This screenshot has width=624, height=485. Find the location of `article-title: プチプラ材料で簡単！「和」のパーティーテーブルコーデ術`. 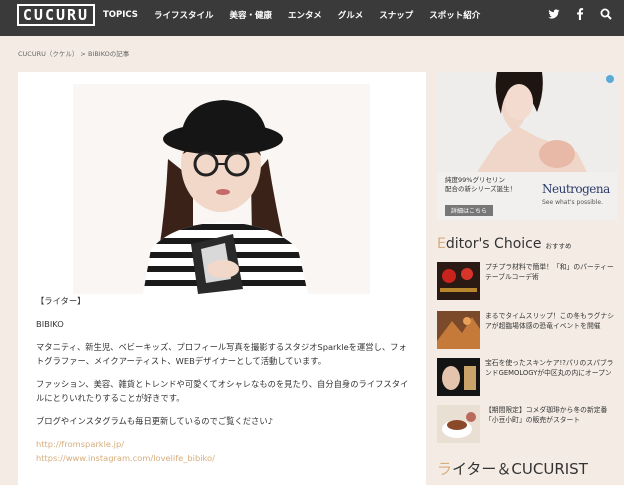

article-title: プチプラ材料で簡単！「和」のパーティーテーブルコーデ術 is located at coordinates (549, 272).